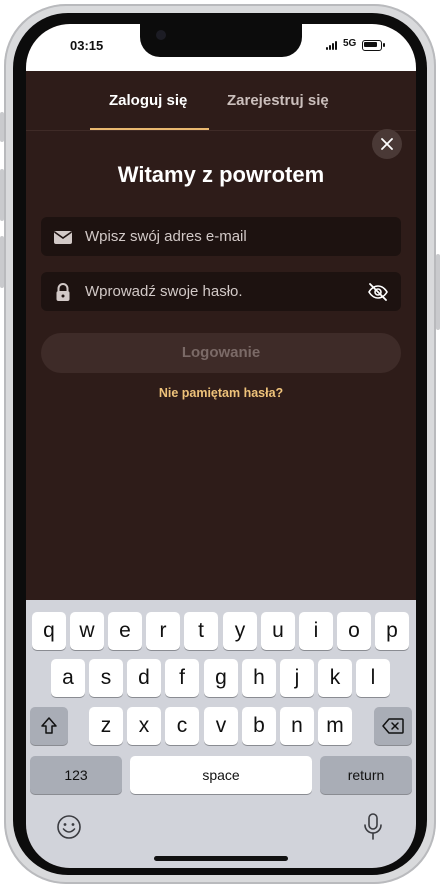 The image size is (440, 888). I want to click on key-o: o, so click(354, 631).